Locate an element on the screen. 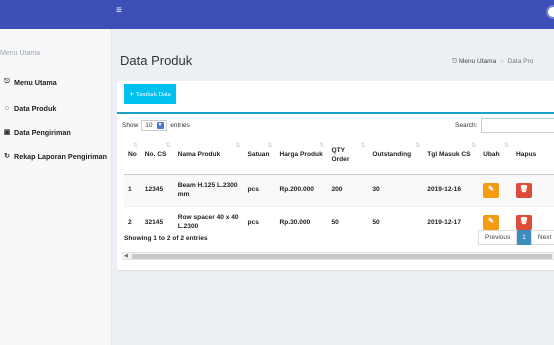 This screenshot has width=554, height=345. hamburger-menu-icon: ≡ is located at coordinates (119, 11).